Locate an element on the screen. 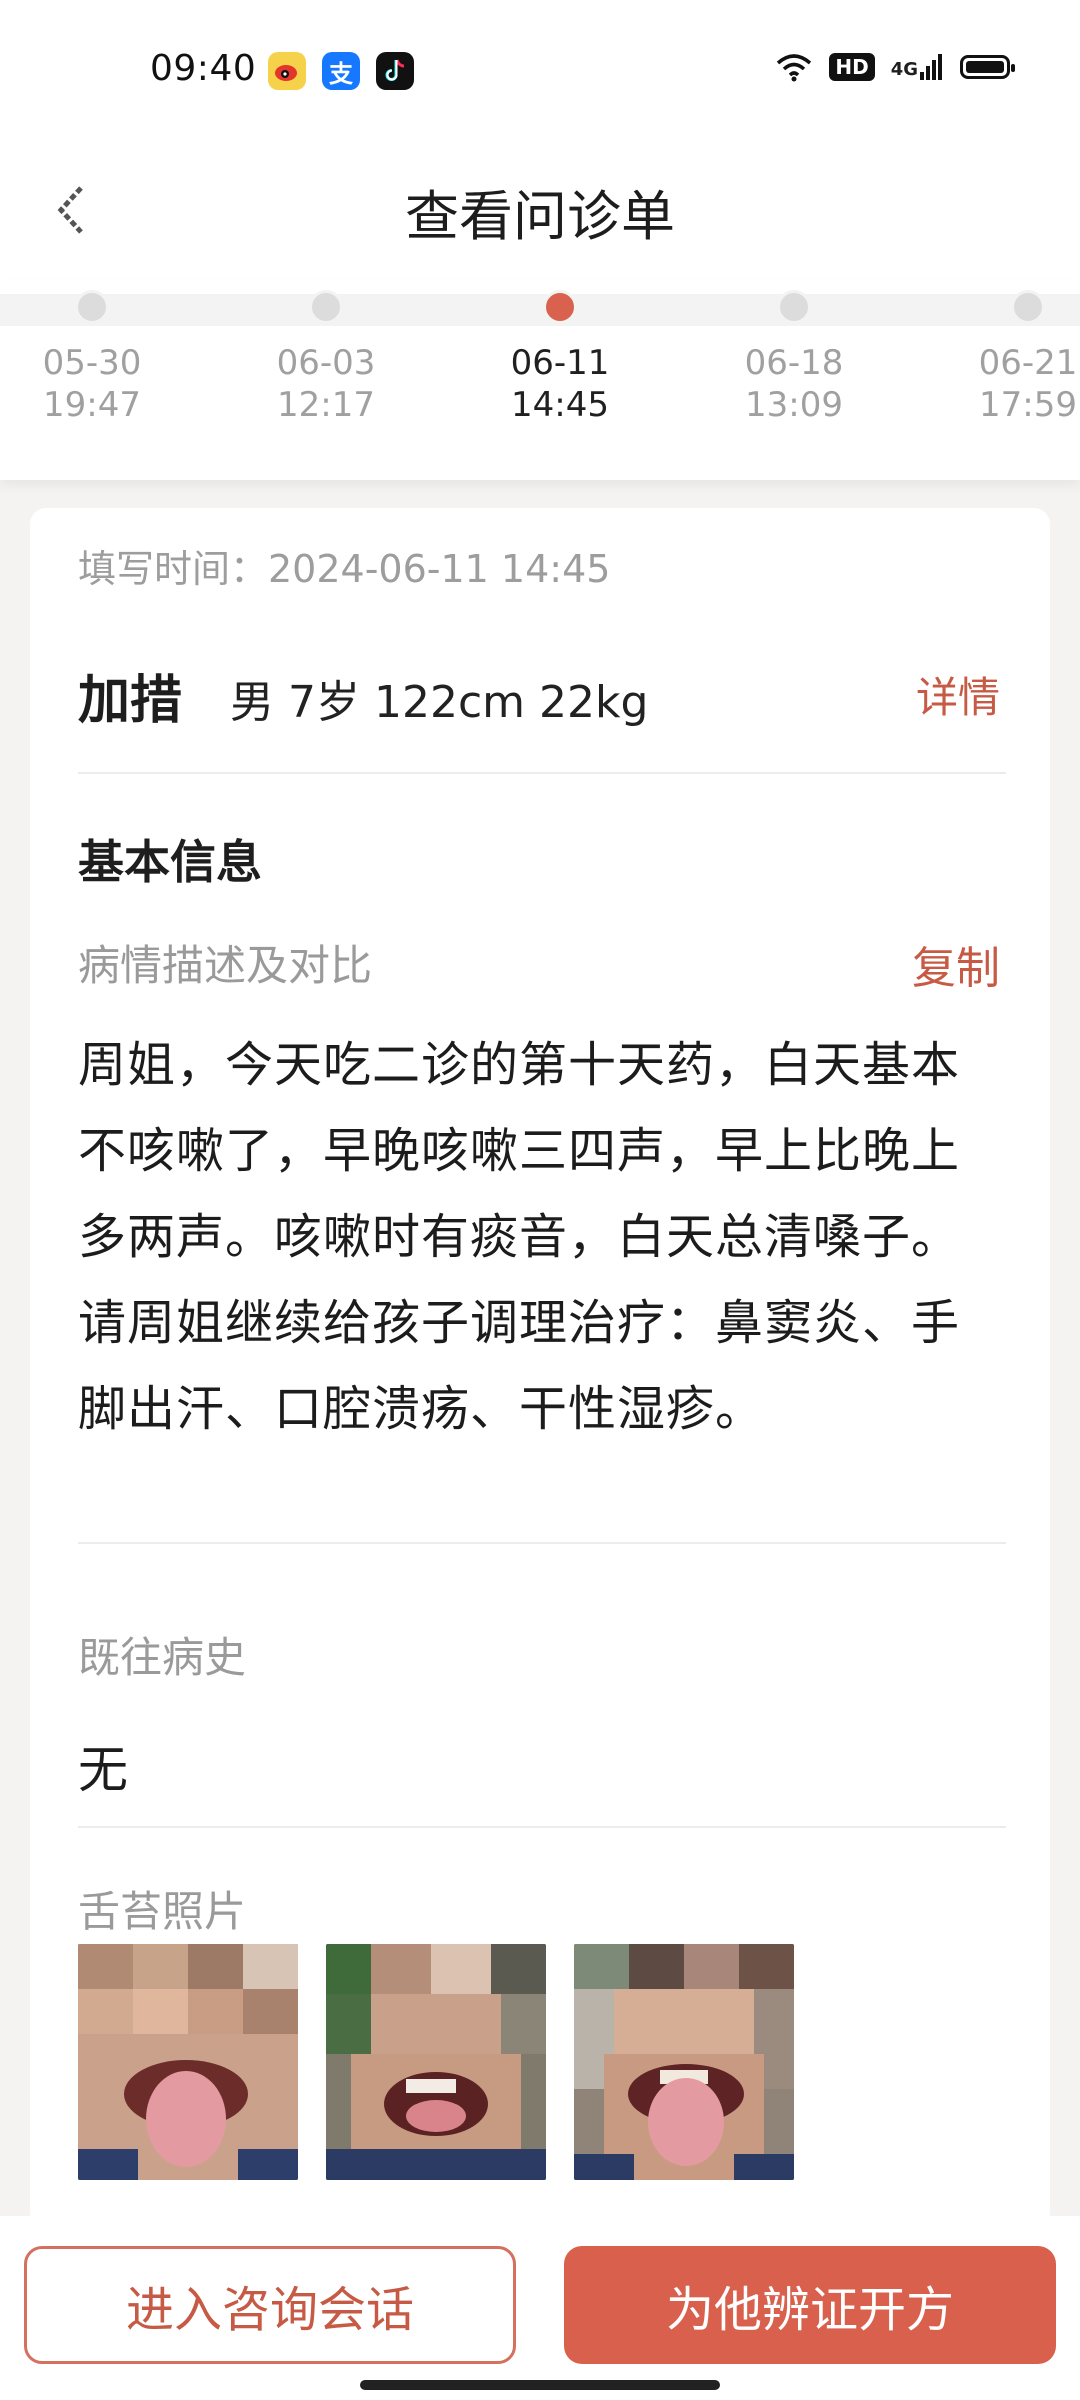 This screenshot has width=1080, height=2400. weibo-icon is located at coordinates (287, 71).